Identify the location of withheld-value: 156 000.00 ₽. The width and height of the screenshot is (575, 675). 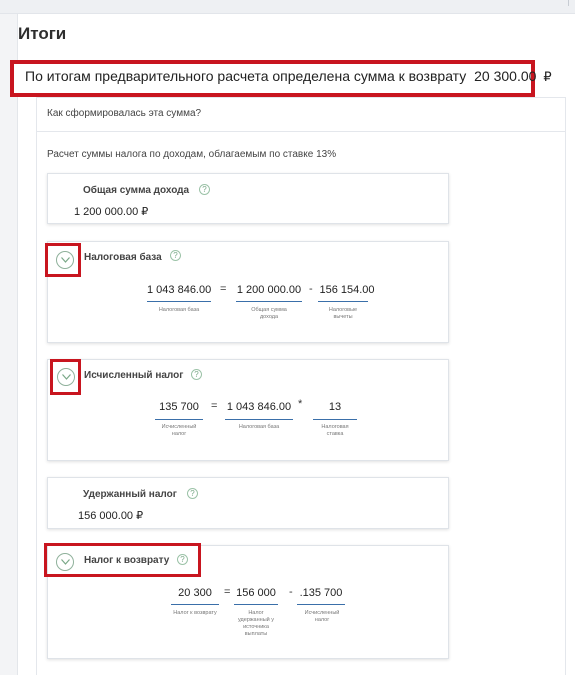
(110, 515).